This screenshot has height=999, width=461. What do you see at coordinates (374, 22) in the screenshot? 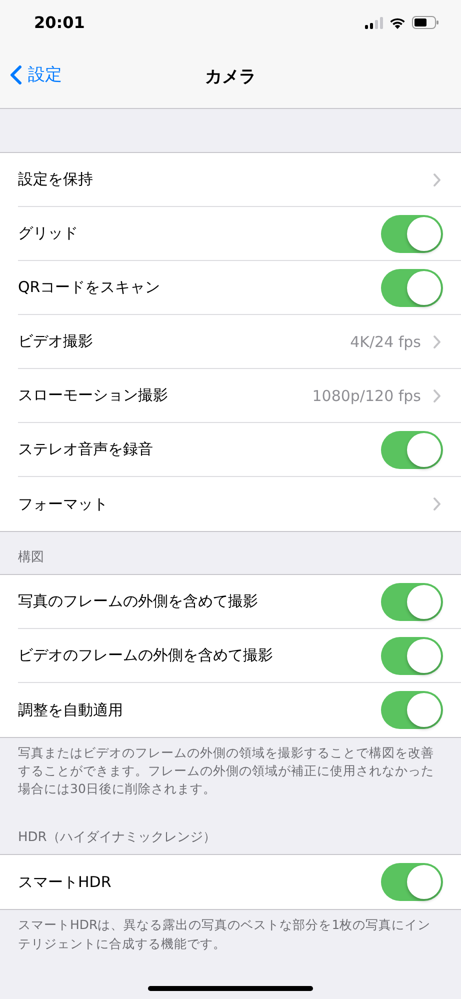
I see `signal-icon` at bounding box center [374, 22].